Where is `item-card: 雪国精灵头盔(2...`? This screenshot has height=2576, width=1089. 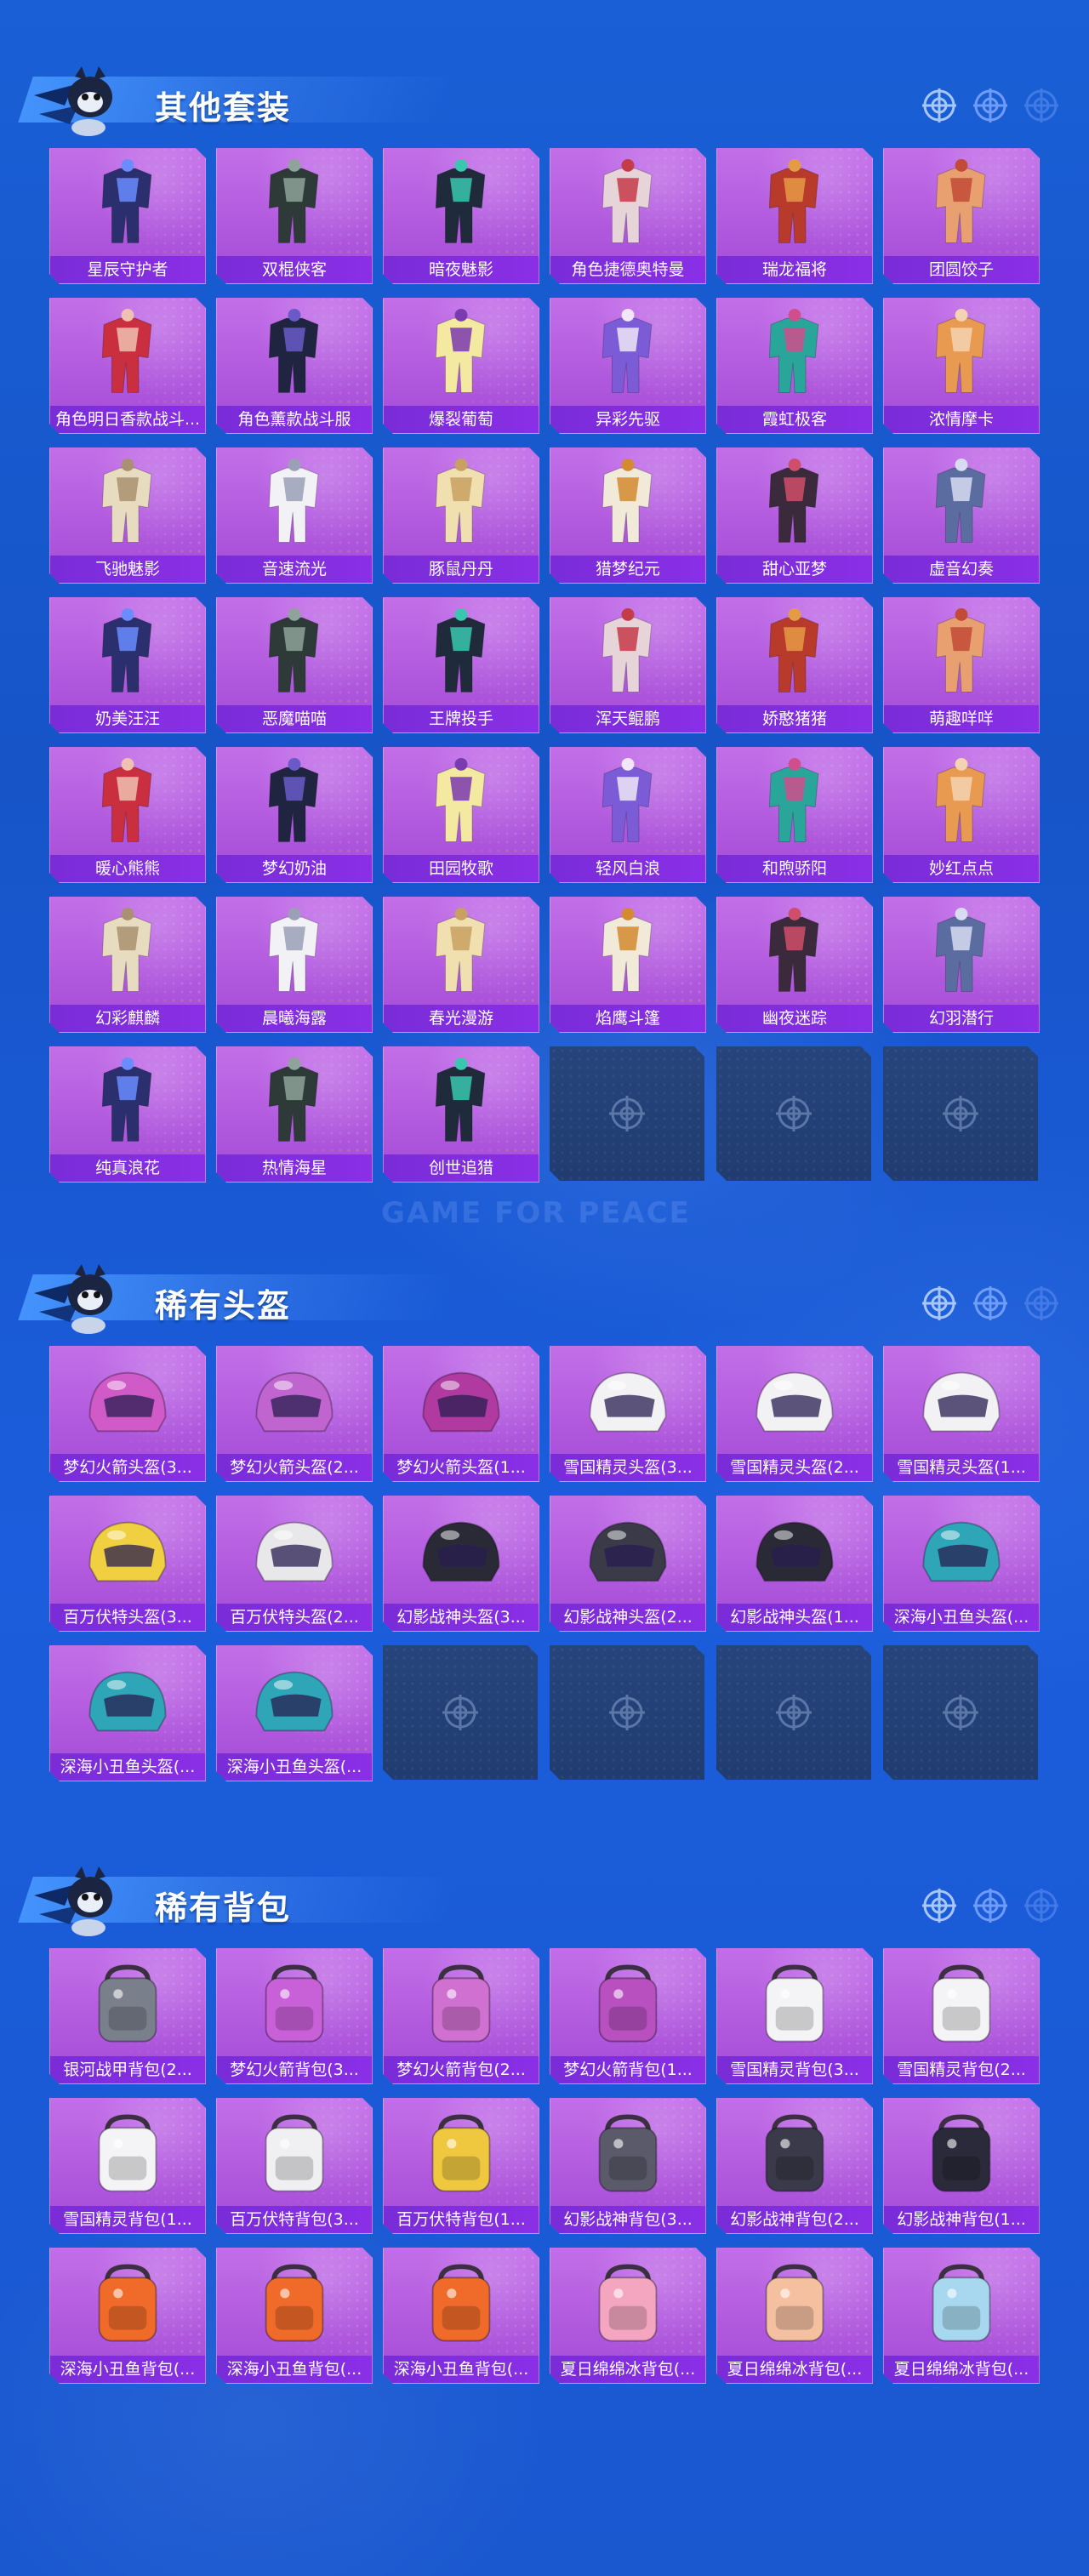 item-card: 雪国精灵头盔(2... is located at coordinates (794, 1414).